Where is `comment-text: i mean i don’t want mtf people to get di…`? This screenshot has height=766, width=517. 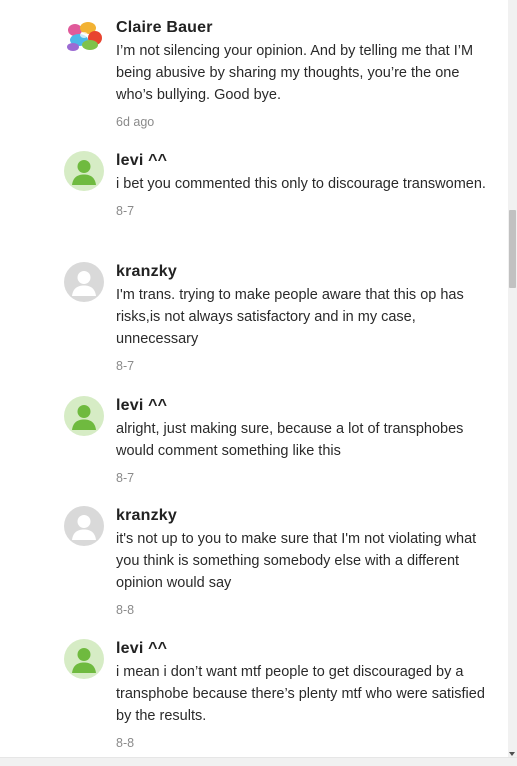 comment-text: i mean i don’t want mtf people to get di… is located at coordinates (300, 694).